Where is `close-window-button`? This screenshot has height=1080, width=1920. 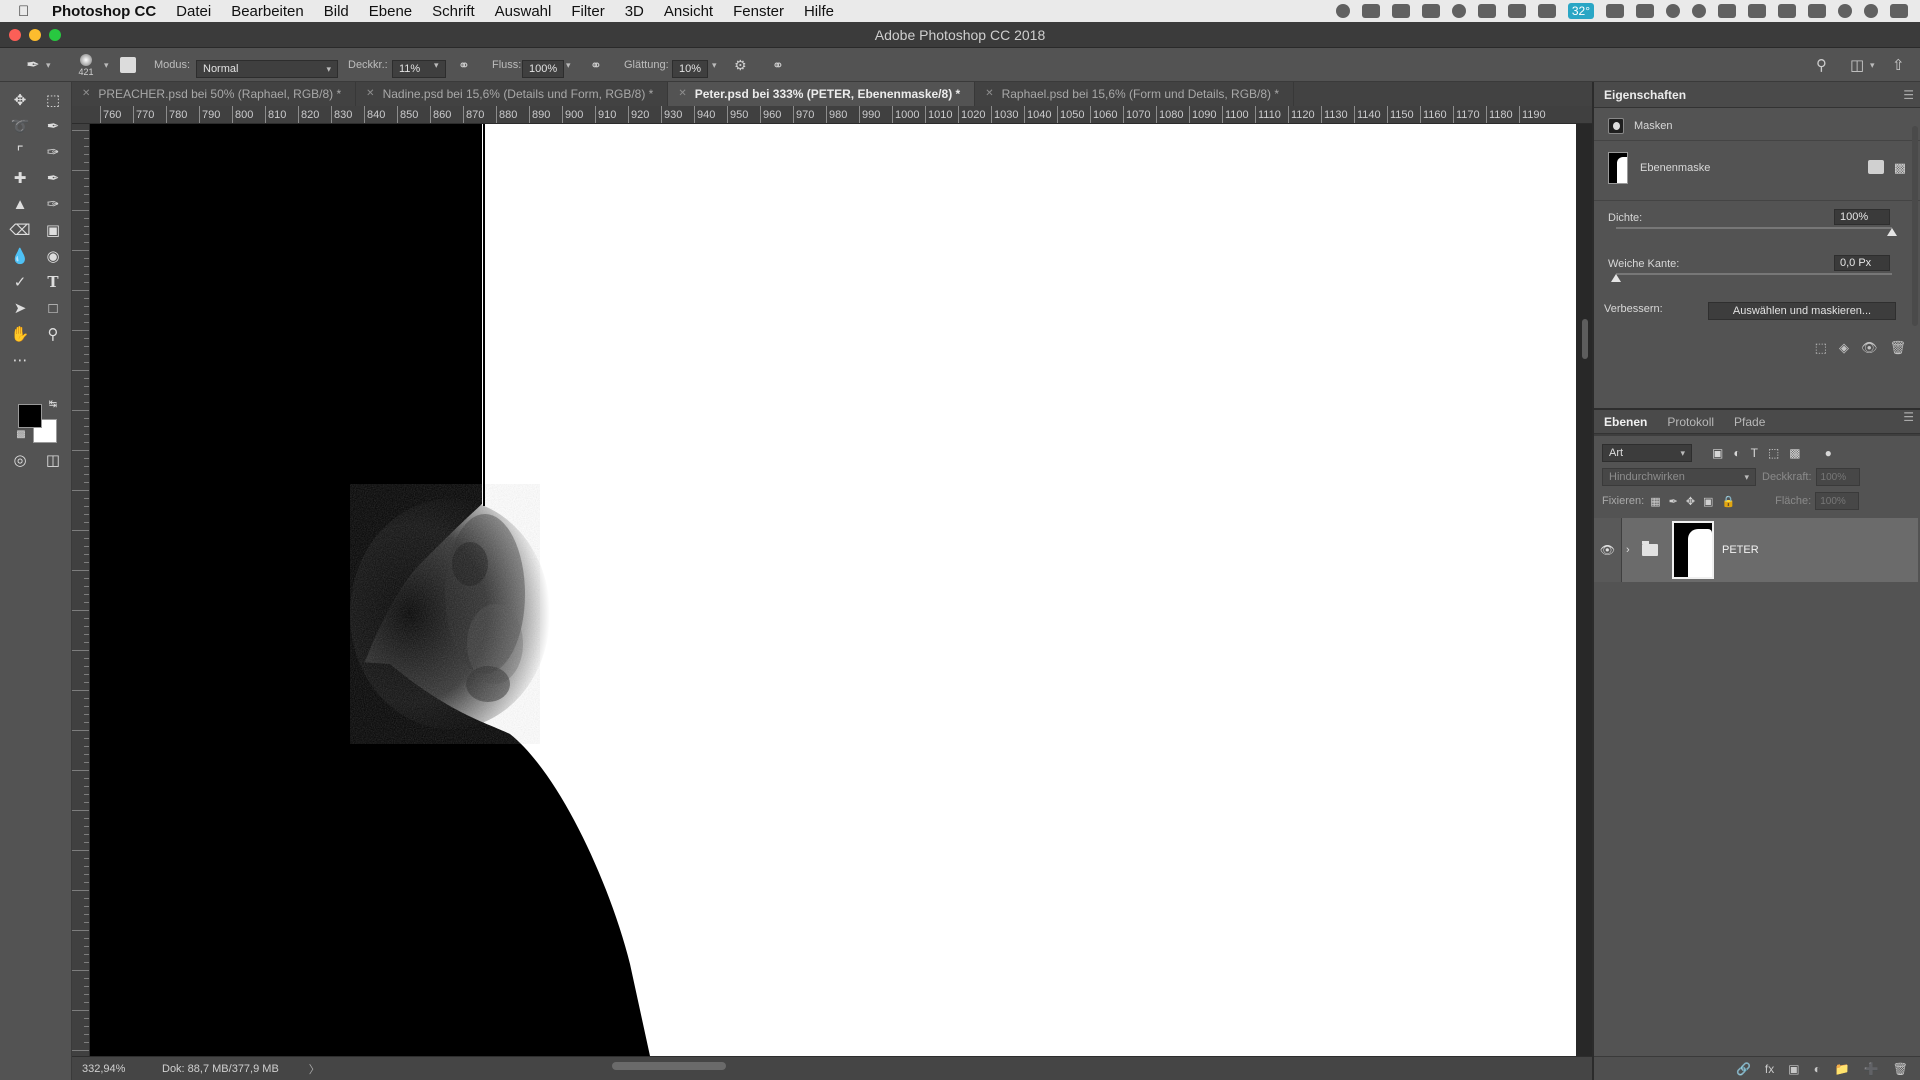 close-window-button is located at coordinates (15, 35).